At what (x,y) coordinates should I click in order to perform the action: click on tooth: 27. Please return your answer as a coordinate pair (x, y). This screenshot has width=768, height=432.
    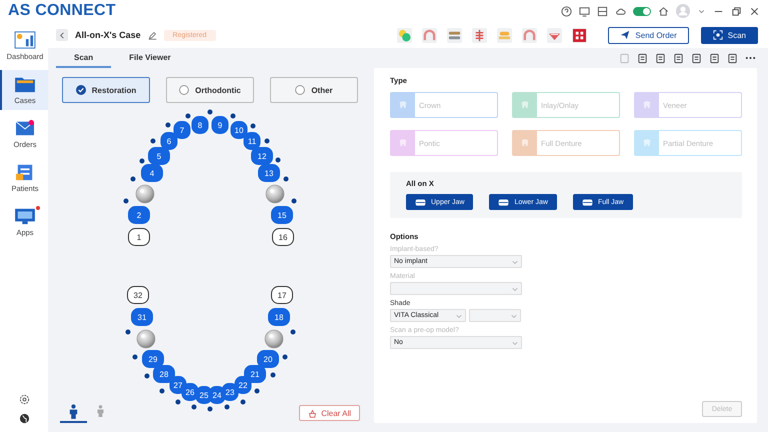
    Looking at the image, I should click on (178, 385).